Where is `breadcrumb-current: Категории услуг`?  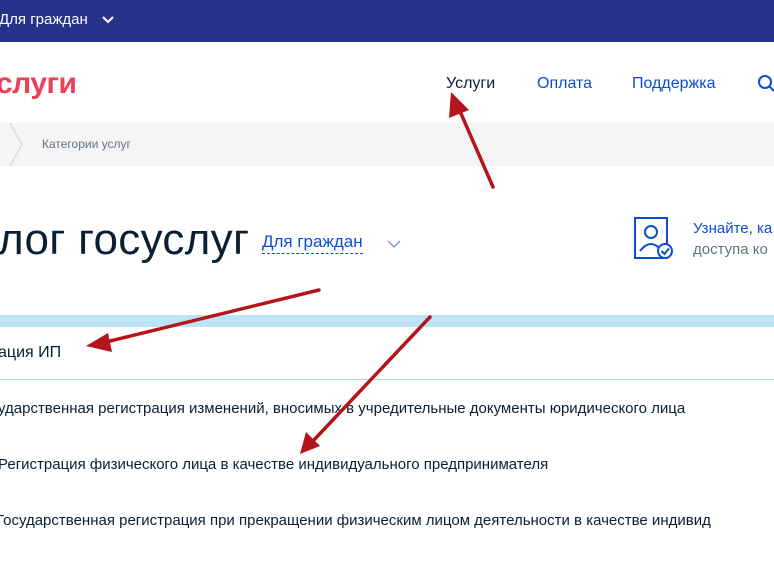
breadcrumb-current: Категории услуг is located at coordinates (86, 144).